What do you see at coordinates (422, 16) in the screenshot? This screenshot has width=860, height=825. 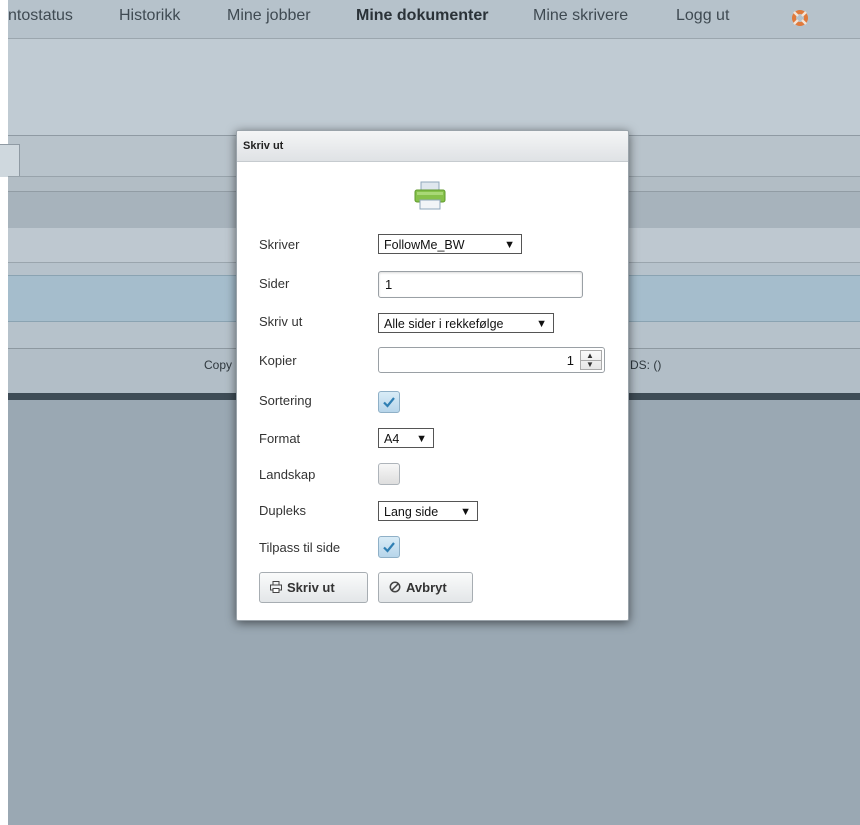 I see `nav-item-my-documents: Mine dokumenter` at bounding box center [422, 16].